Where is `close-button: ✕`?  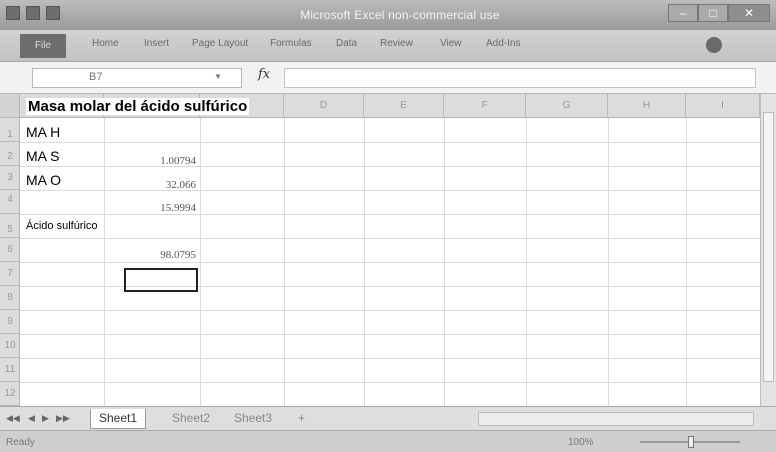
close-button: ✕ is located at coordinates (749, 13).